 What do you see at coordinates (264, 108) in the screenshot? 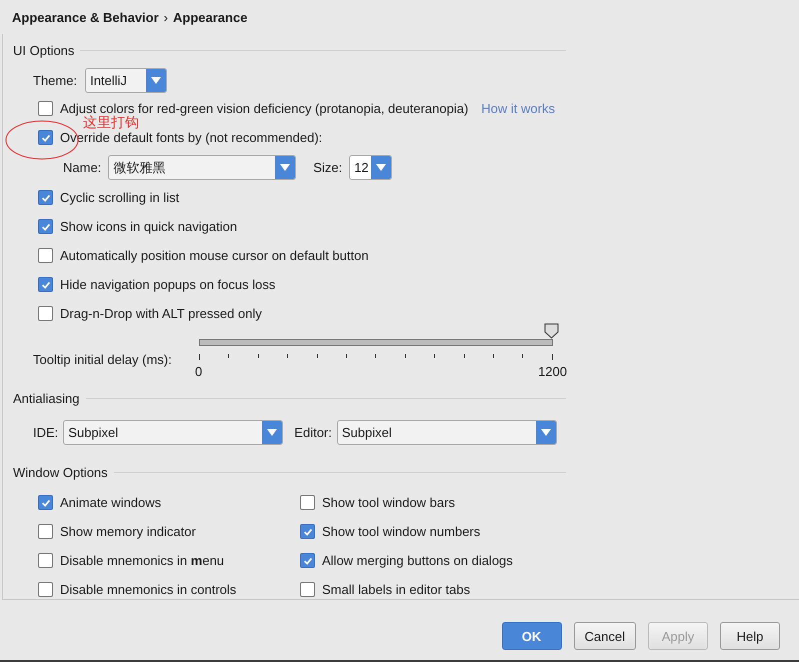
I see `checkbox-label: Adjust colors for red-green vision deficiency (protanopia, deuteranopia)` at bounding box center [264, 108].